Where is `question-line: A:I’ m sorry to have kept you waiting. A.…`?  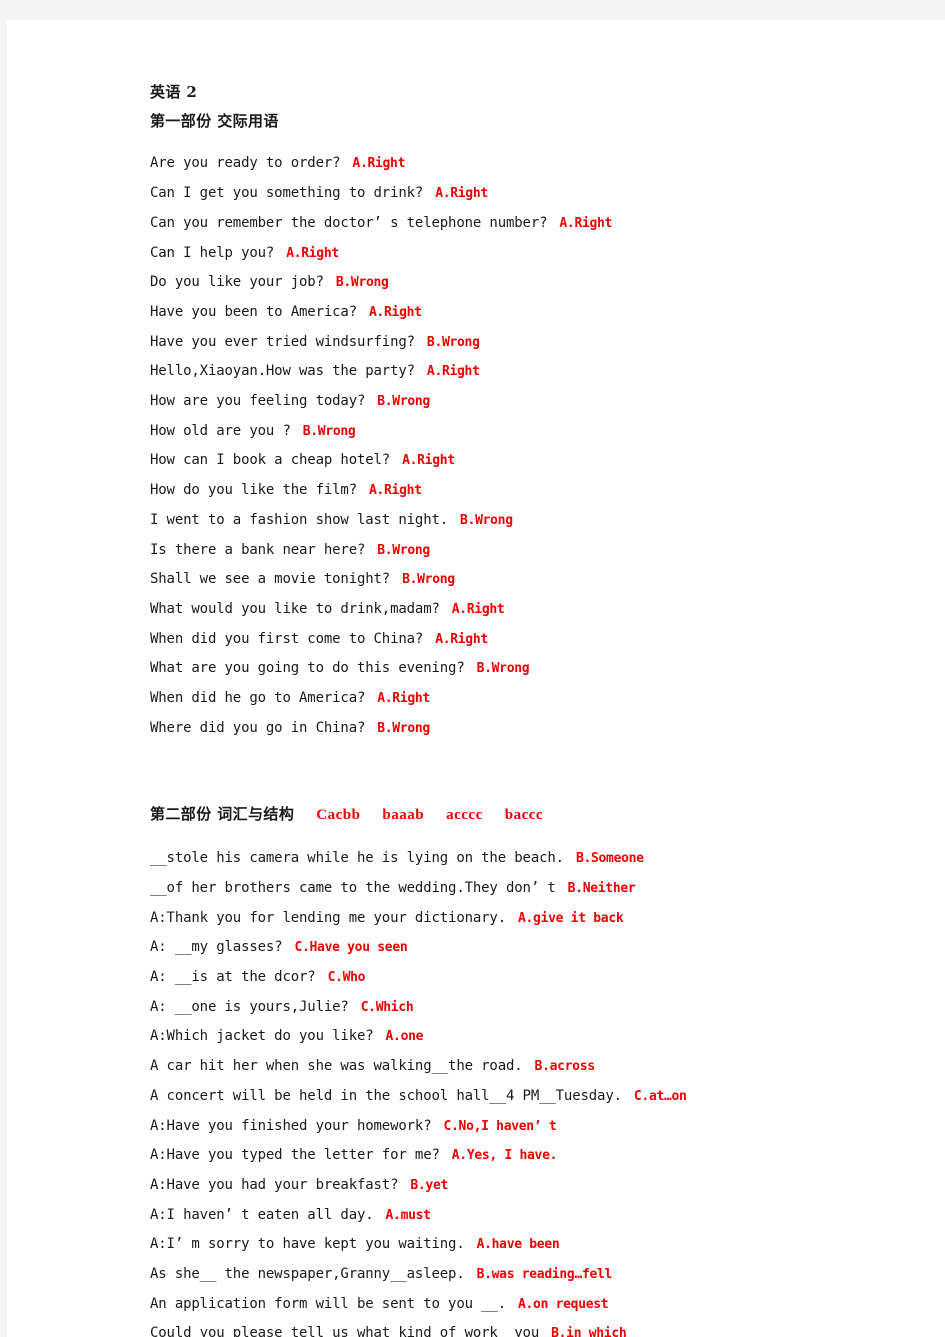 question-line: A:I’ m sorry to have kept you waiting. A.… is located at coordinates (530, 1245).